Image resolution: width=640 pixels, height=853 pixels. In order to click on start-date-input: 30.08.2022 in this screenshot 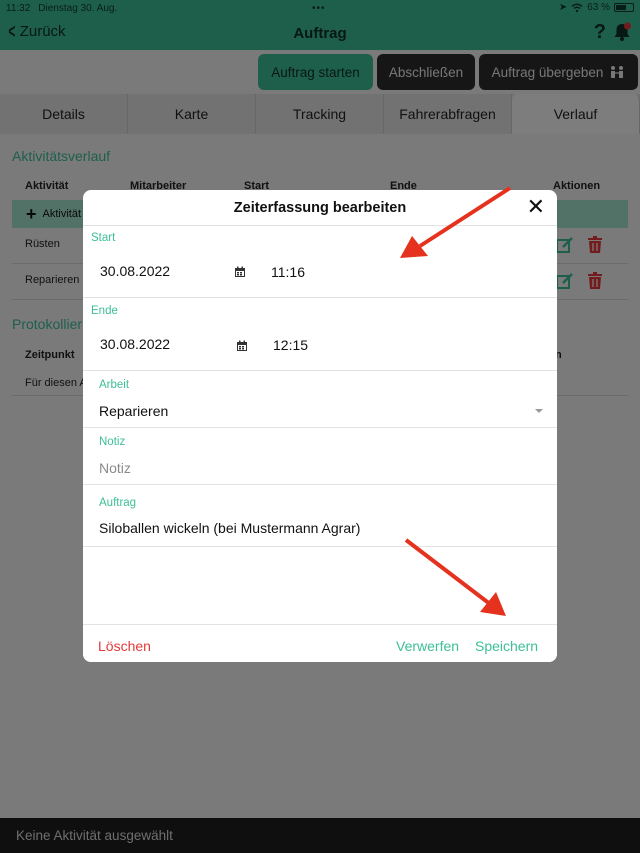, I will do `click(135, 271)`.